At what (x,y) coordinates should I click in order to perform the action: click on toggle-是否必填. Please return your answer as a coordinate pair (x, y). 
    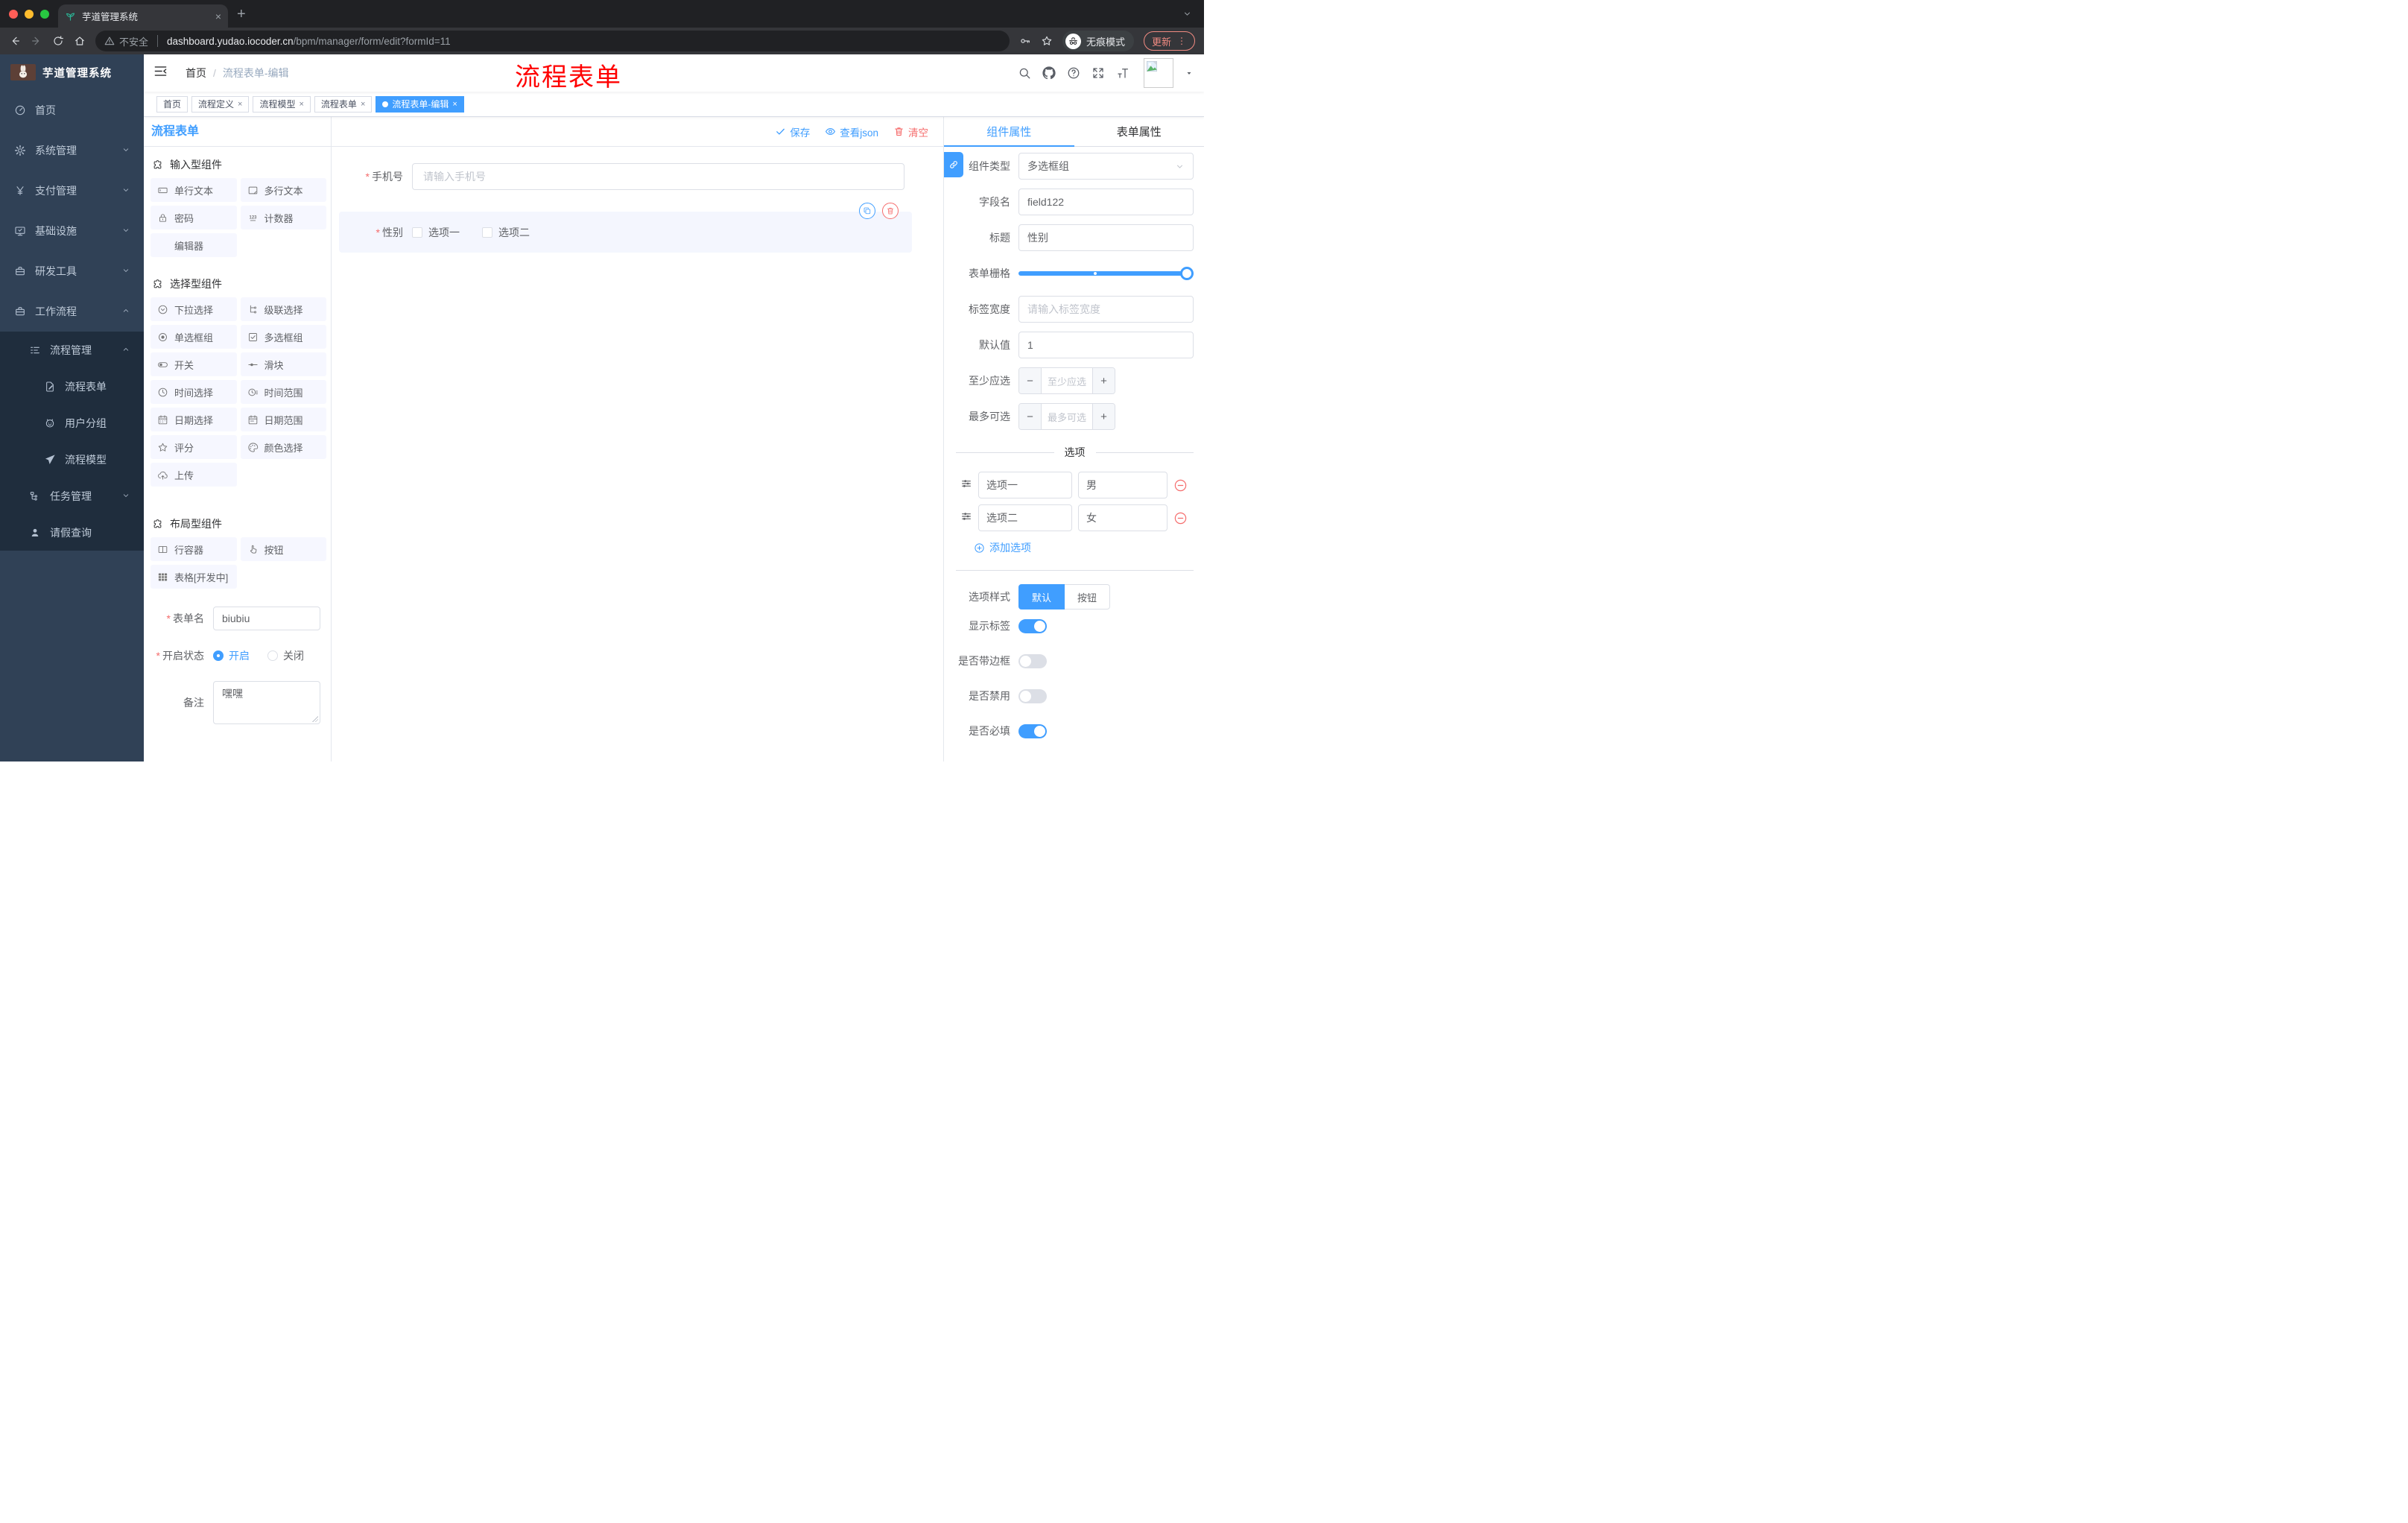
    Looking at the image, I should click on (1032, 731).